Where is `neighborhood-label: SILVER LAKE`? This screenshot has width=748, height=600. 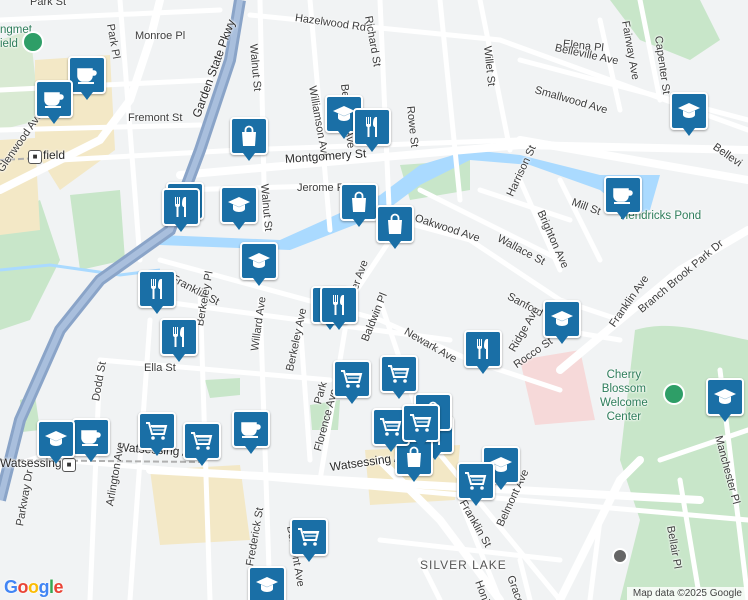 neighborhood-label: SILVER LAKE is located at coordinates (463, 565).